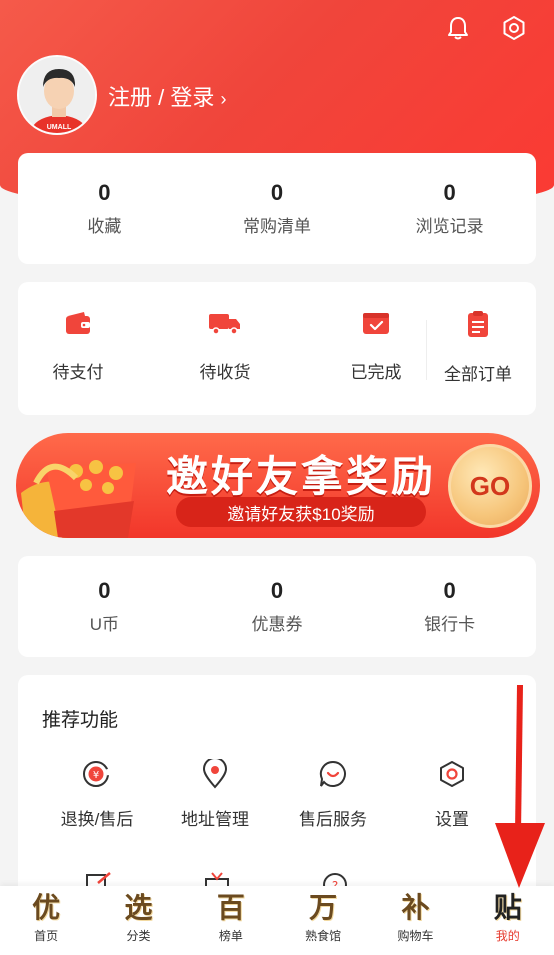 Image resolution: width=554 pixels, height=955 pixels. I want to click on stat-u-coin: 0 U币, so click(104, 606).